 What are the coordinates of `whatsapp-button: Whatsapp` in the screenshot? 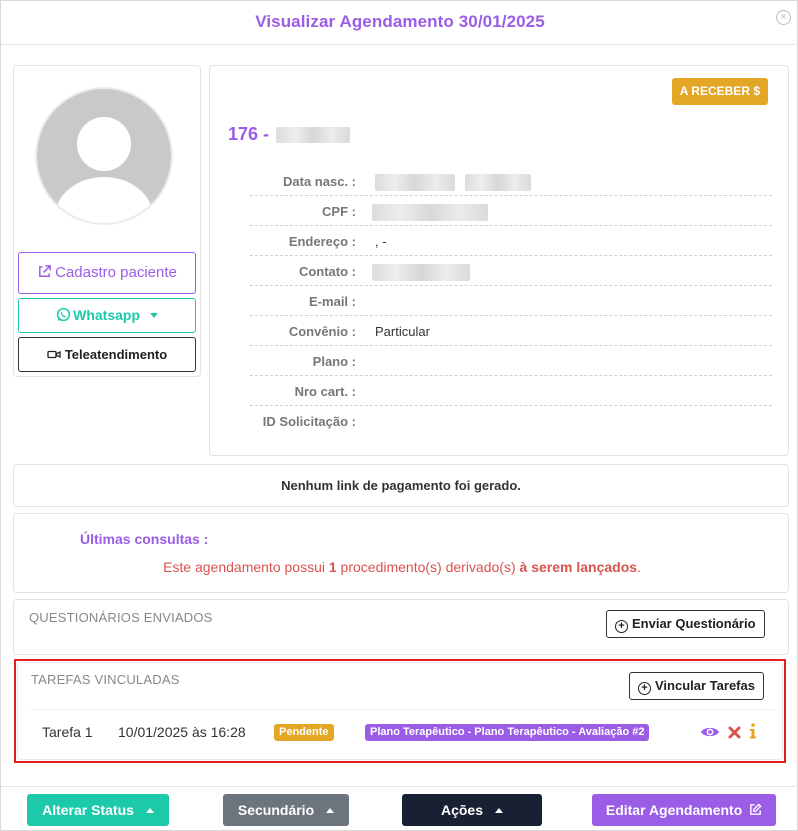 It's located at (107, 315).